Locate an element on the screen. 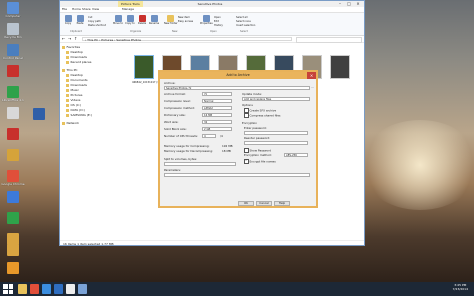 The image size is (474, 296). select-none-button: Select none is located at coordinates (243, 21).